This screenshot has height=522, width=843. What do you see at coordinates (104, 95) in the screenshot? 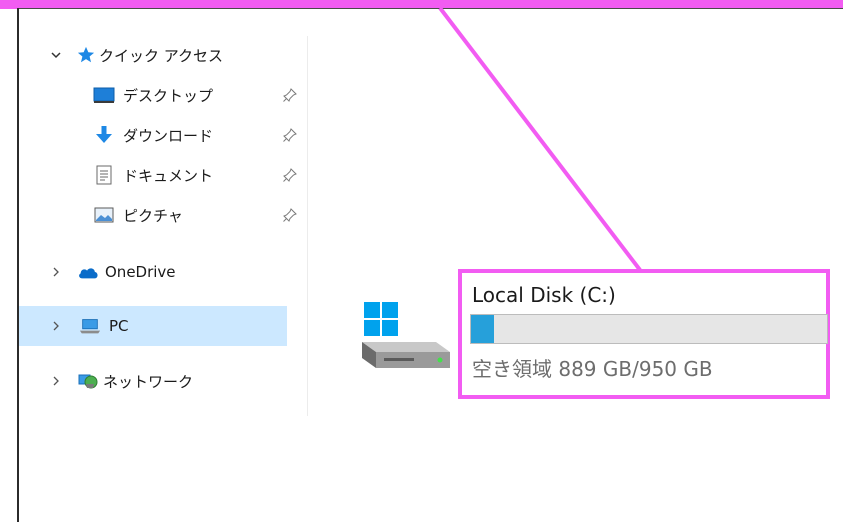
I see `desktop-icon` at bounding box center [104, 95].